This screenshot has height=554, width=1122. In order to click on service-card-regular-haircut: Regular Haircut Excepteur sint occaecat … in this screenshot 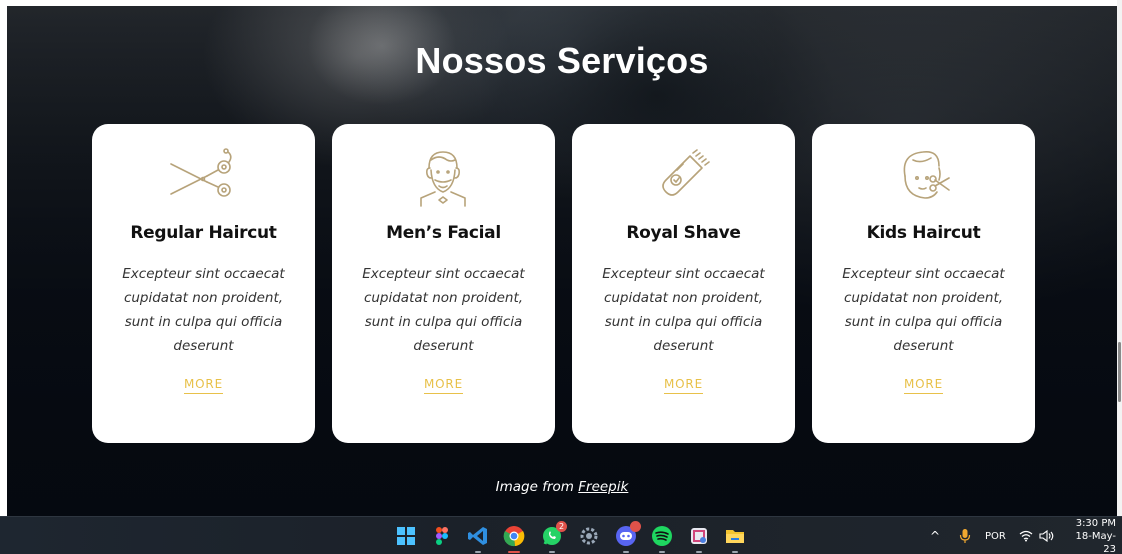, I will do `click(203, 283)`.